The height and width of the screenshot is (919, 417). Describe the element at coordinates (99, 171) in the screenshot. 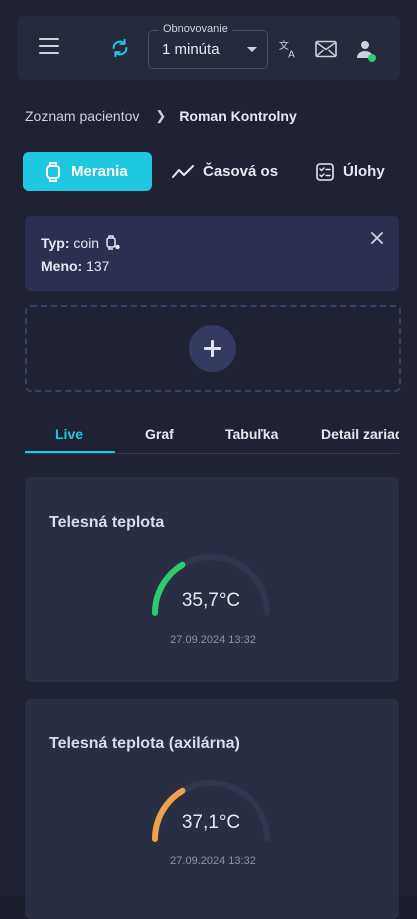

I see `tab-label: Merania` at that location.